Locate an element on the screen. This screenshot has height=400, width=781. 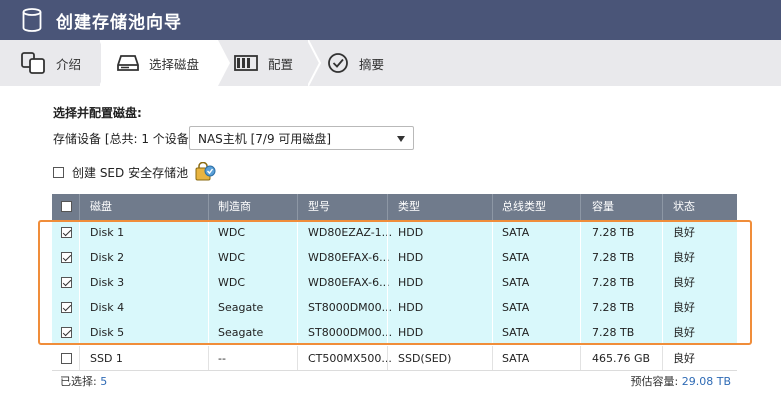
step-label: 配置 is located at coordinates (281, 64).